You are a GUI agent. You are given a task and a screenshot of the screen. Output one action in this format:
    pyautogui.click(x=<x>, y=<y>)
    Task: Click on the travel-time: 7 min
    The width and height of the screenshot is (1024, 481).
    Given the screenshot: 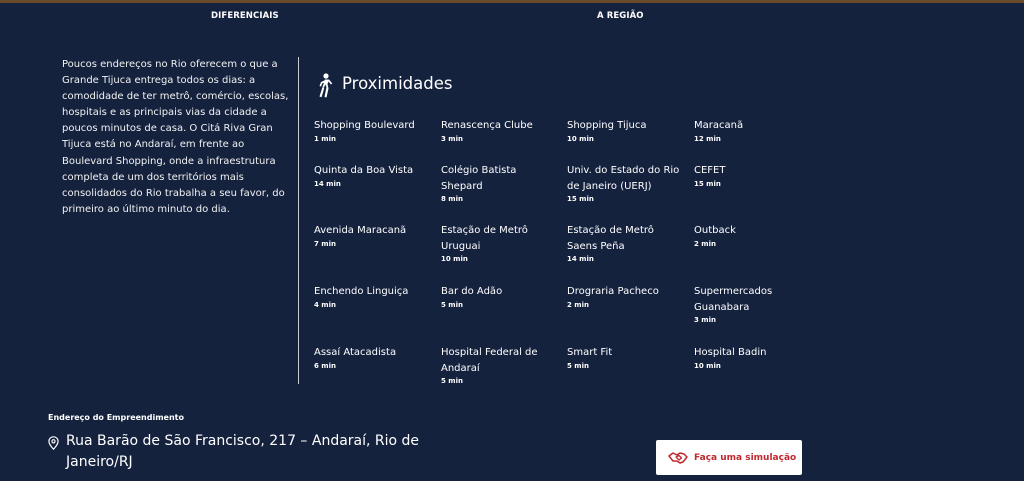 What is the action you would take?
    pyautogui.click(x=325, y=243)
    